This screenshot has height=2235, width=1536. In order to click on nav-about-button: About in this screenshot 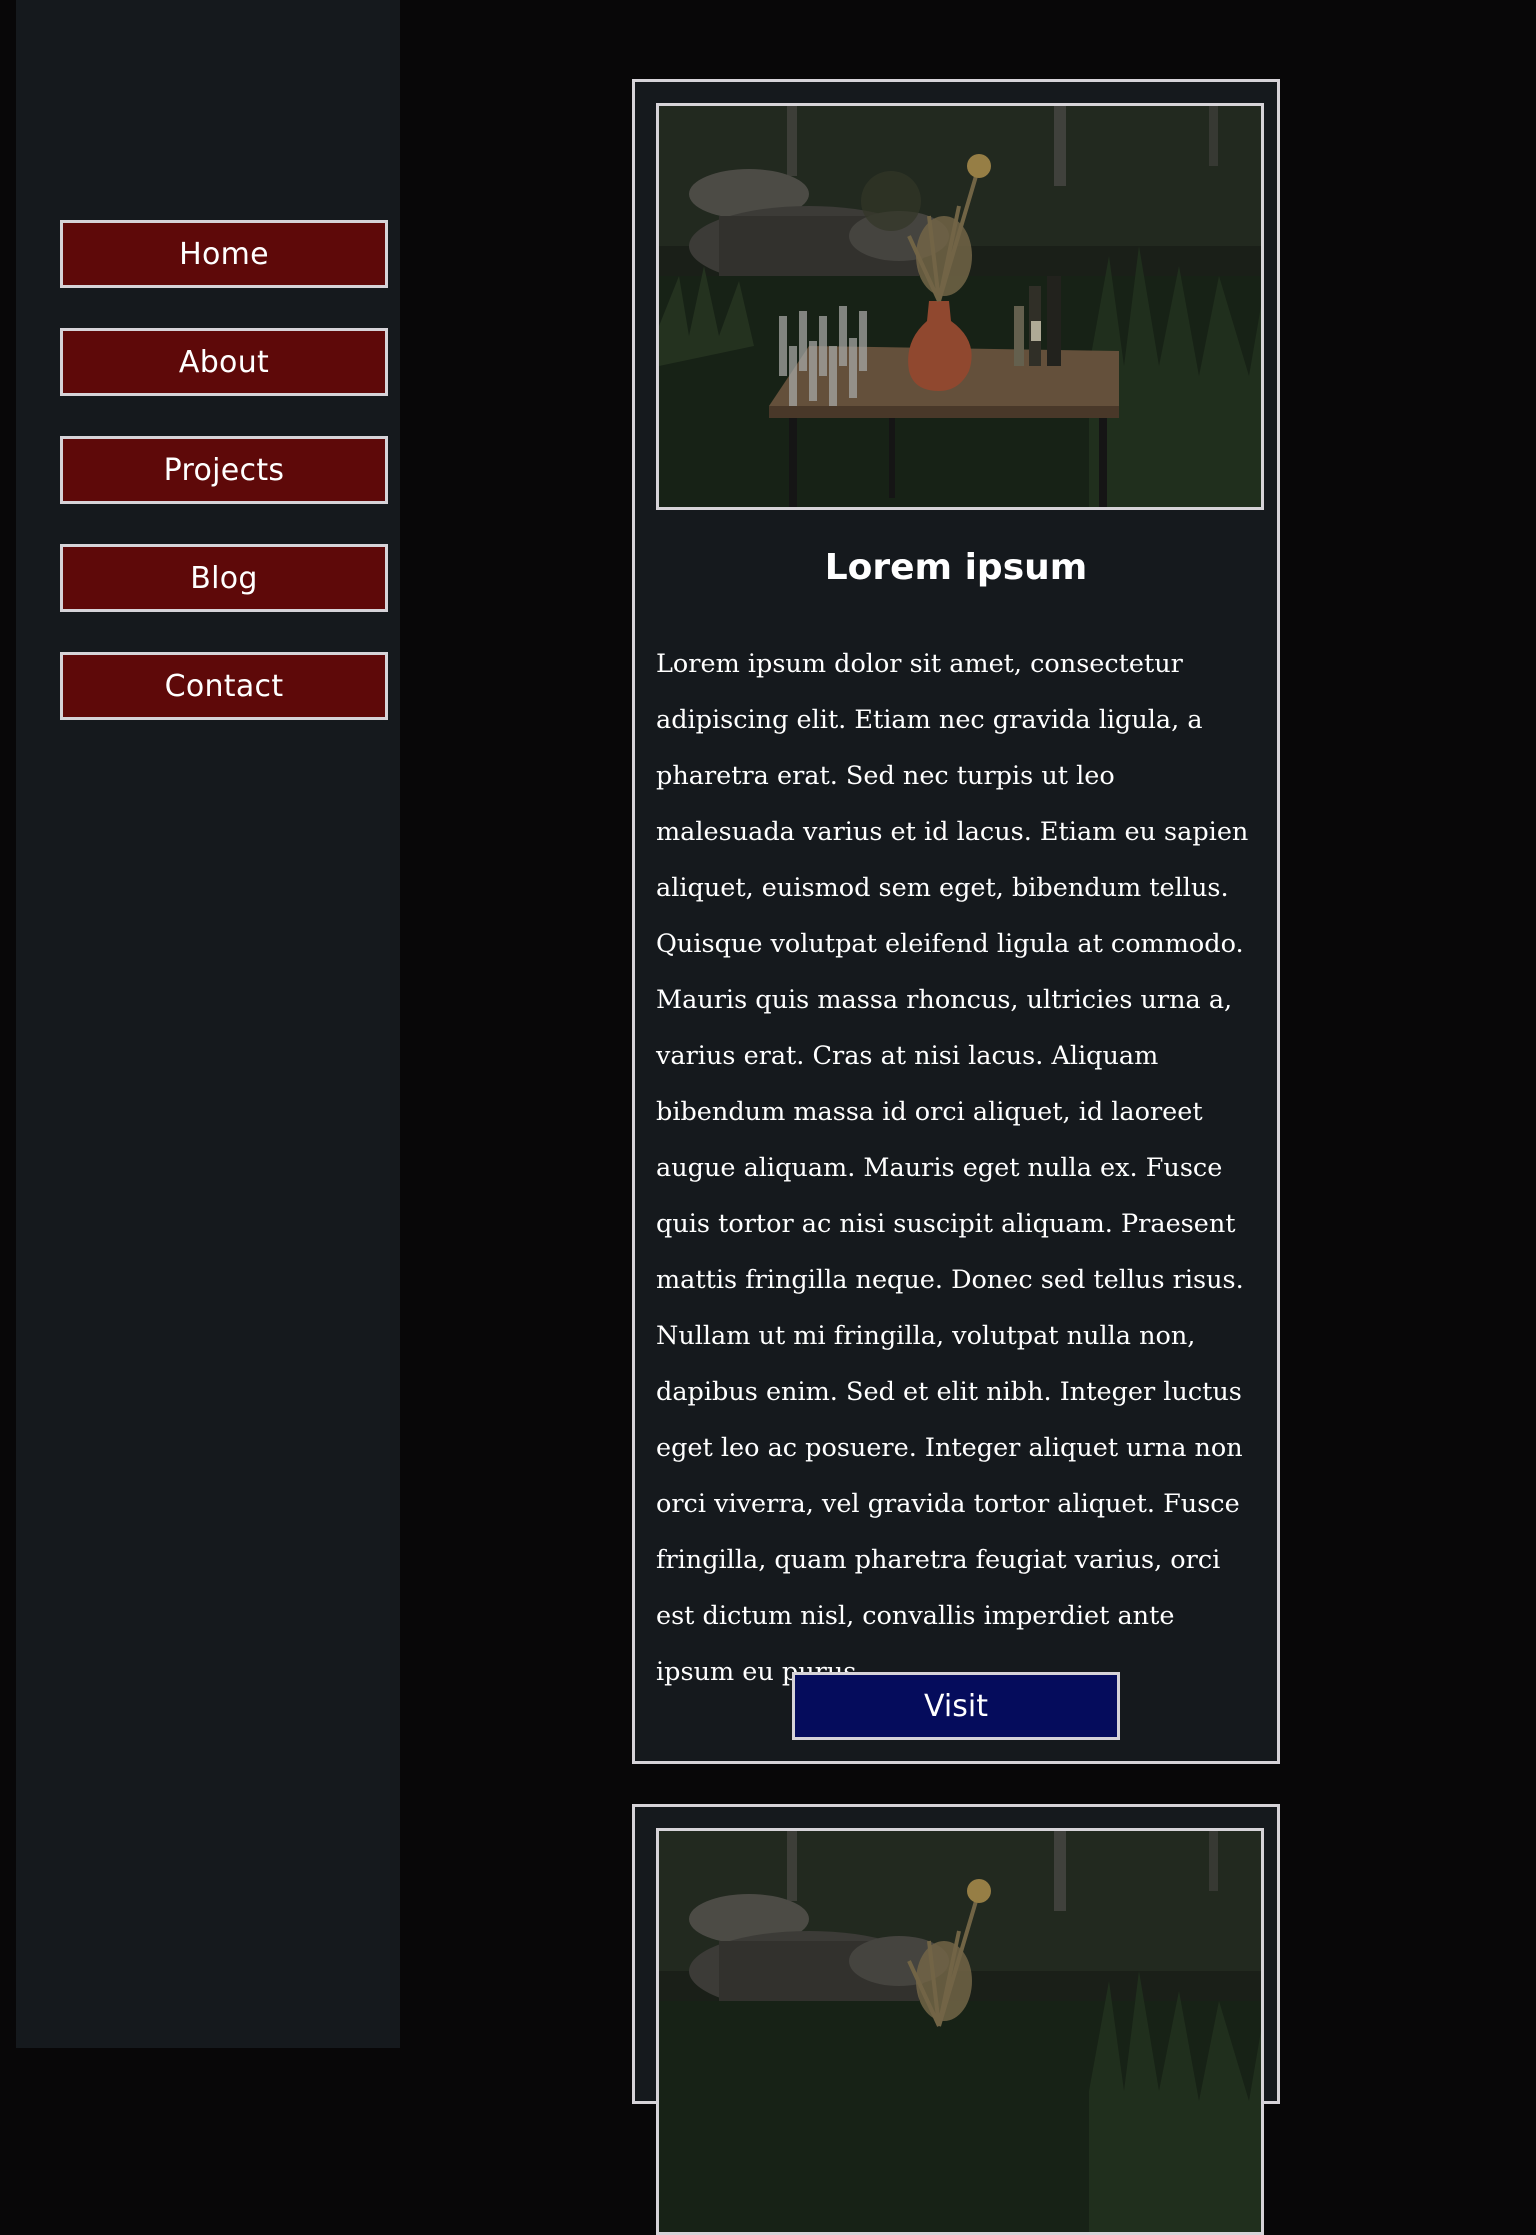, I will do `click(224, 362)`.